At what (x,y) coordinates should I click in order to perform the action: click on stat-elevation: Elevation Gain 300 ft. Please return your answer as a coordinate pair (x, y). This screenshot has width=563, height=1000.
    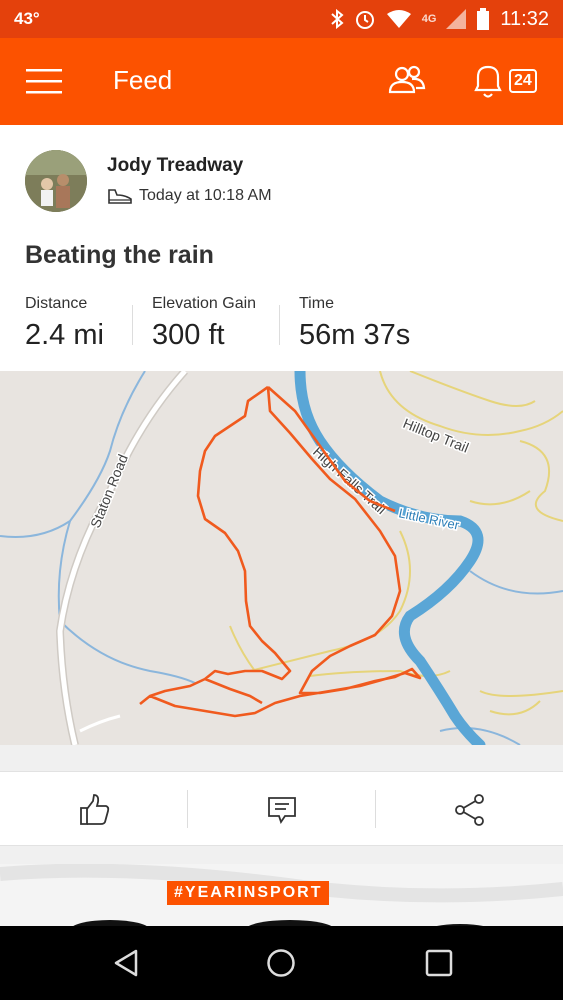
    Looking at the image, I should click on (204, 323).